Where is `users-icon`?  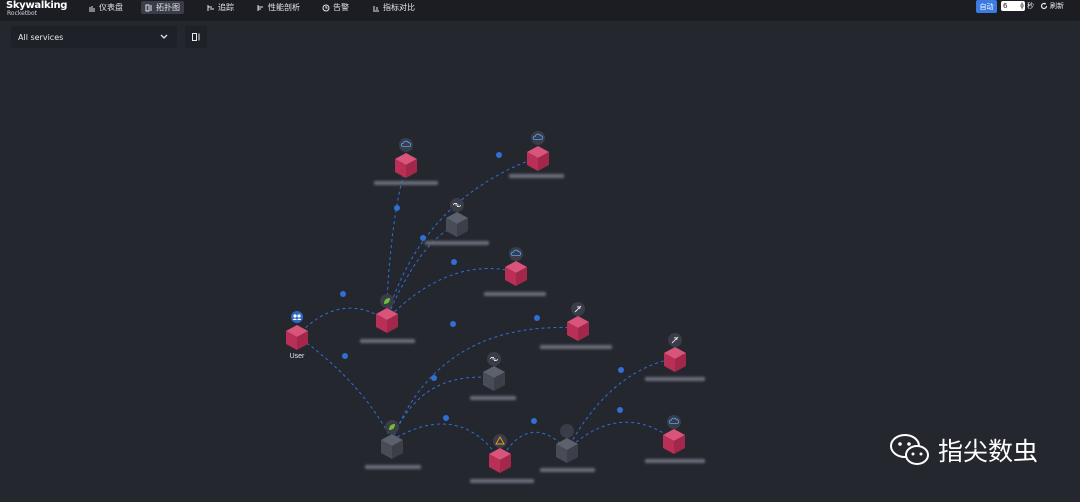 users-icon is located at coordinates (297, 317).